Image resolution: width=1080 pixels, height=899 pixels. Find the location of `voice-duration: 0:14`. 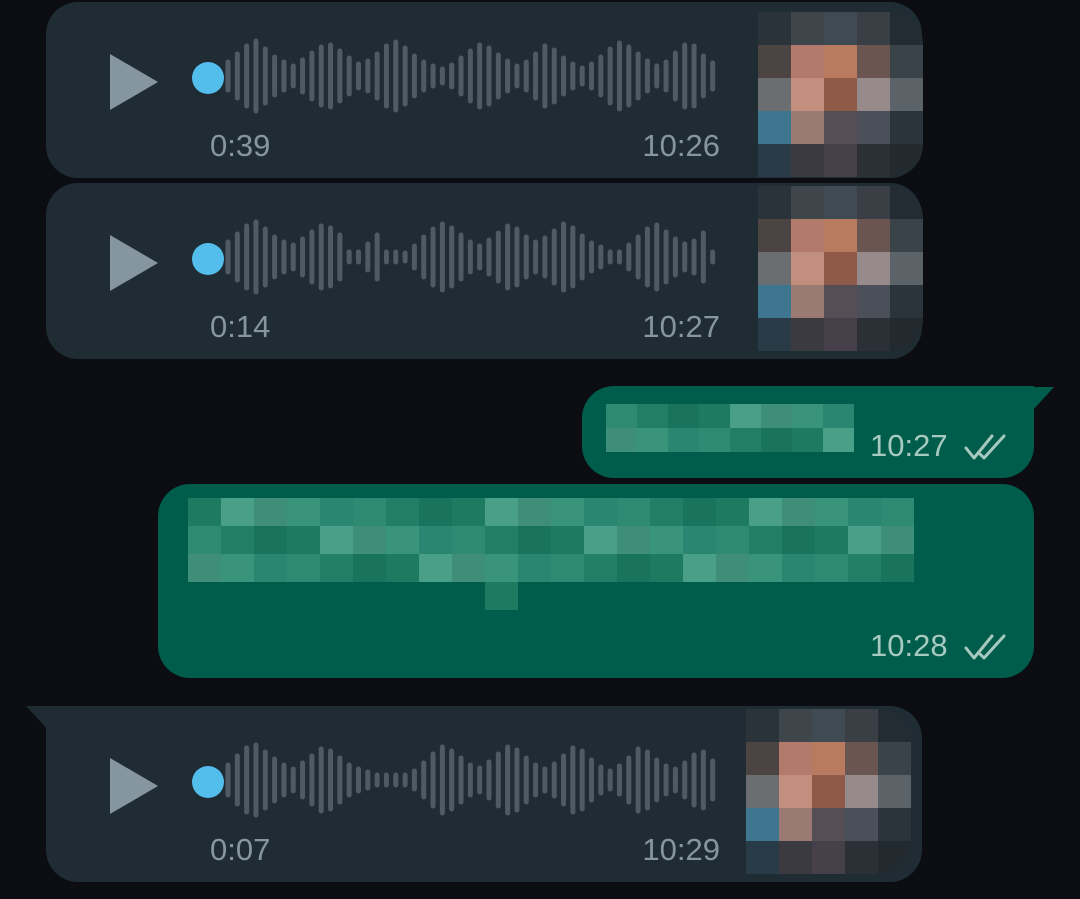

voice-duration: 0:14 is located at coordinates (240, 326).